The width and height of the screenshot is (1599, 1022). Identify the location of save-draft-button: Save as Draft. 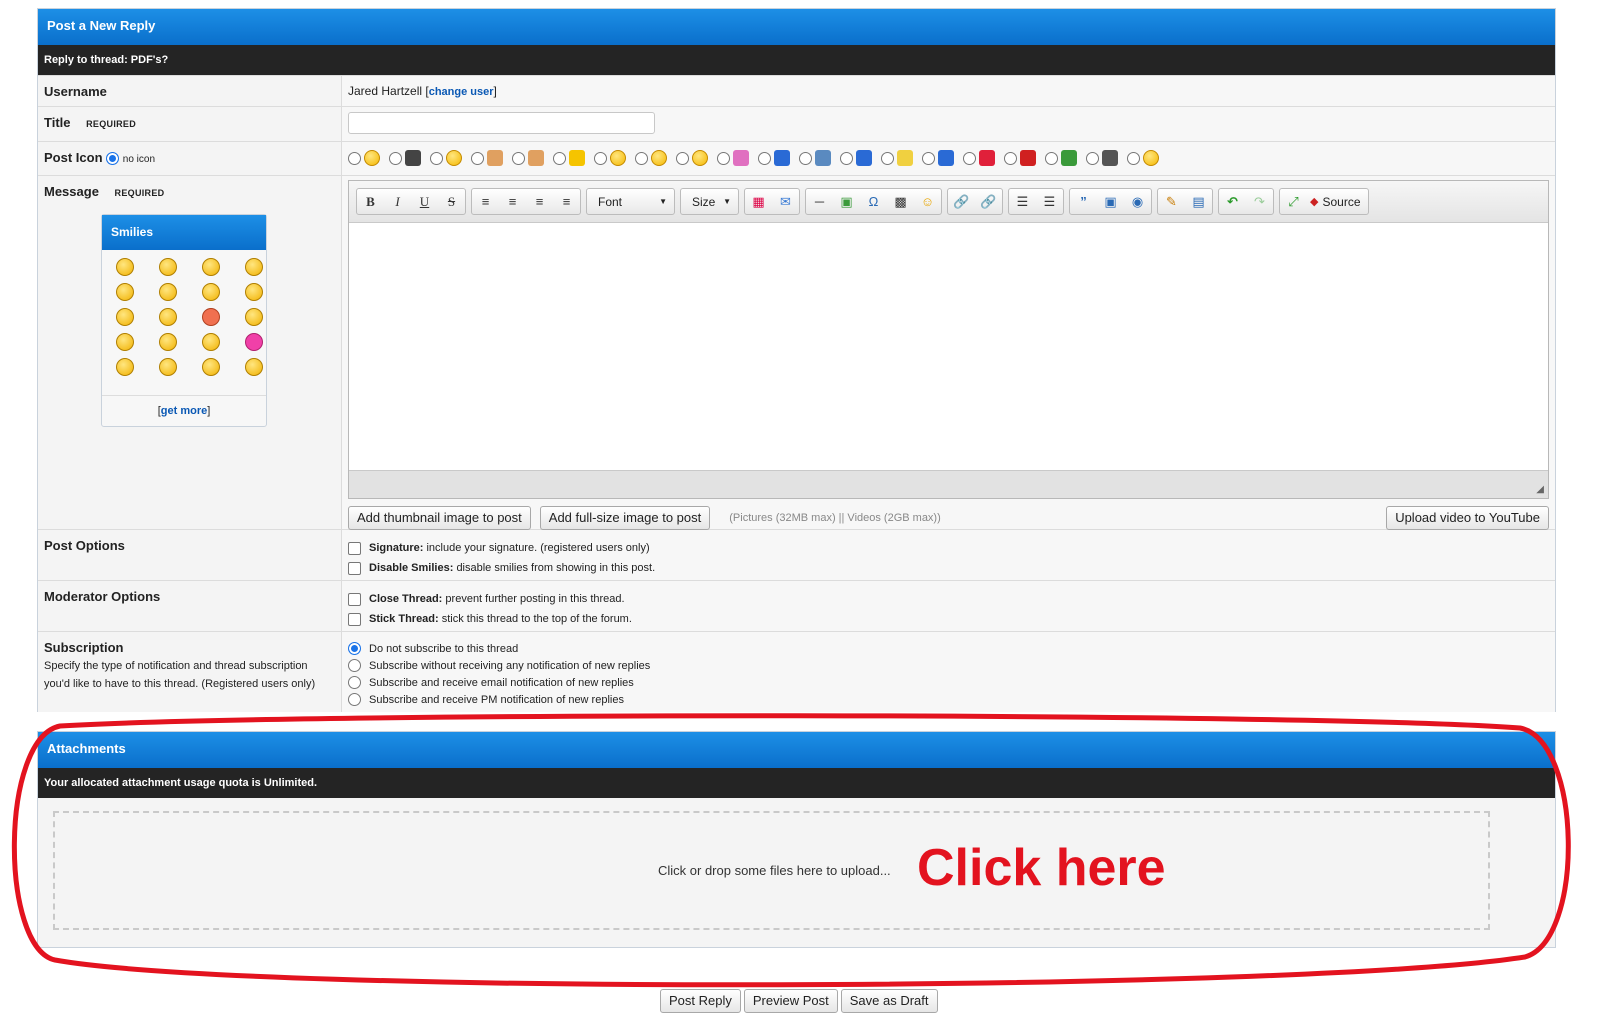
(889, 1001).